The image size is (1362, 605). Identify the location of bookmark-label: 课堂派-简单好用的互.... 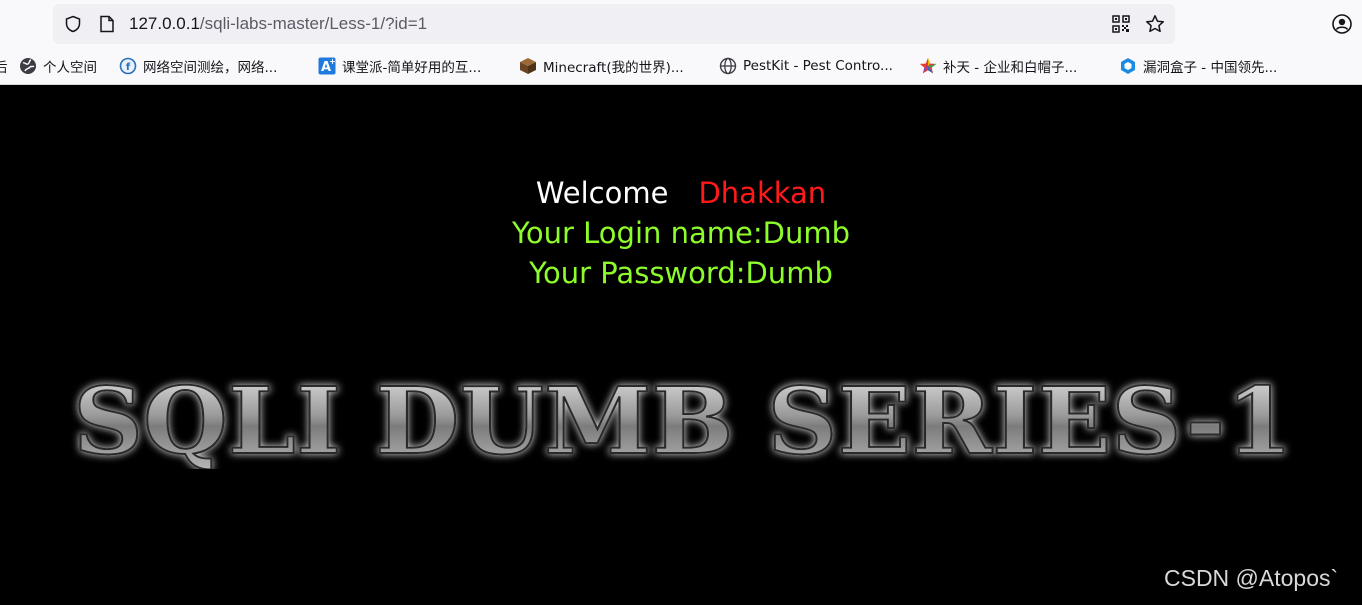
(412, 68).